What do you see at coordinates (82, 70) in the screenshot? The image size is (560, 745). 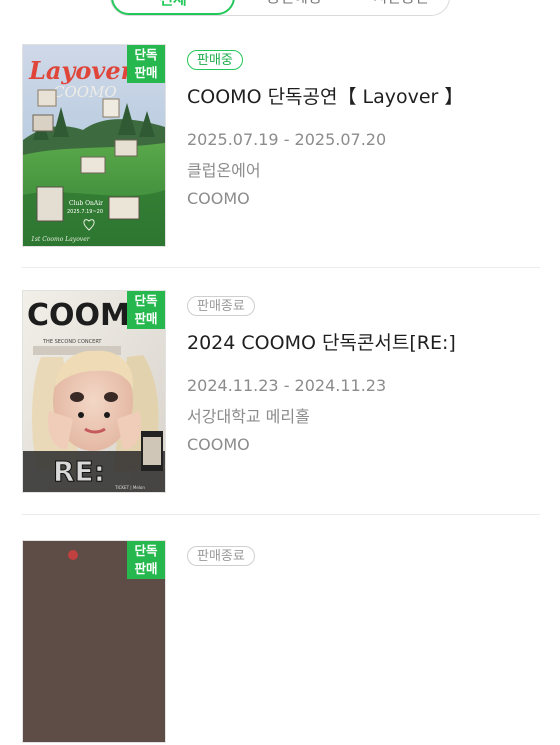 I see `svg-text: Layover` at bounding box center [82, 70].